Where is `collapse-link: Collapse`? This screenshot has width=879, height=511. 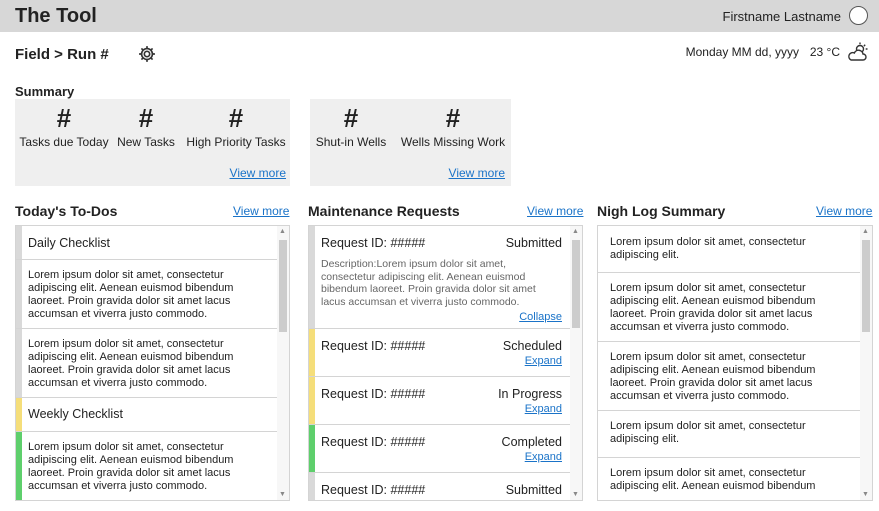 collapse-link: Collapse is located at coordinates (540, 317).